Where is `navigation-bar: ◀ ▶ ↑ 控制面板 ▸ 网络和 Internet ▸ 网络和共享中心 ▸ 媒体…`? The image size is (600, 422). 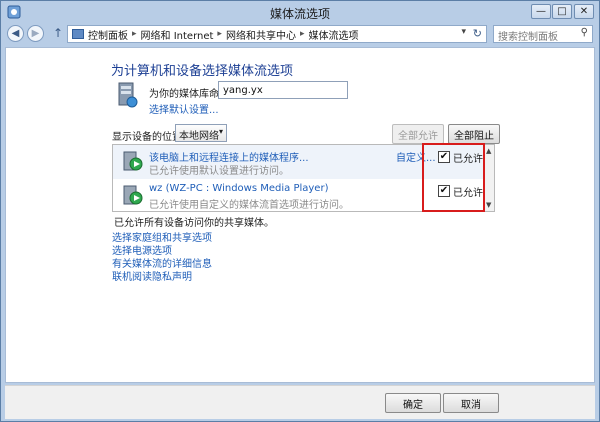
navigation-bar: ◀ ▶ ↑ 控制面板 ▸ 网络和 Internet ▸ 网络和共享中心 ▸ 媒体… is located at coordinates (300, 34).